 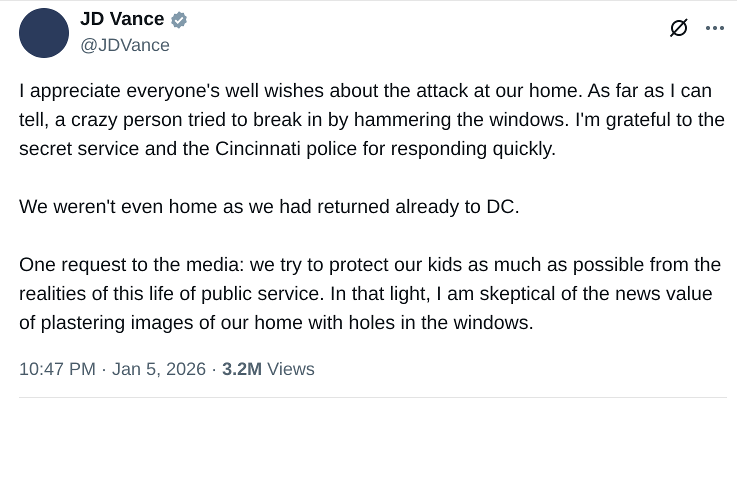 What do you see at coordinates (122, 20) in the screenshot?
I see `author-name: JD Vance` at bounding box center [122, 20].